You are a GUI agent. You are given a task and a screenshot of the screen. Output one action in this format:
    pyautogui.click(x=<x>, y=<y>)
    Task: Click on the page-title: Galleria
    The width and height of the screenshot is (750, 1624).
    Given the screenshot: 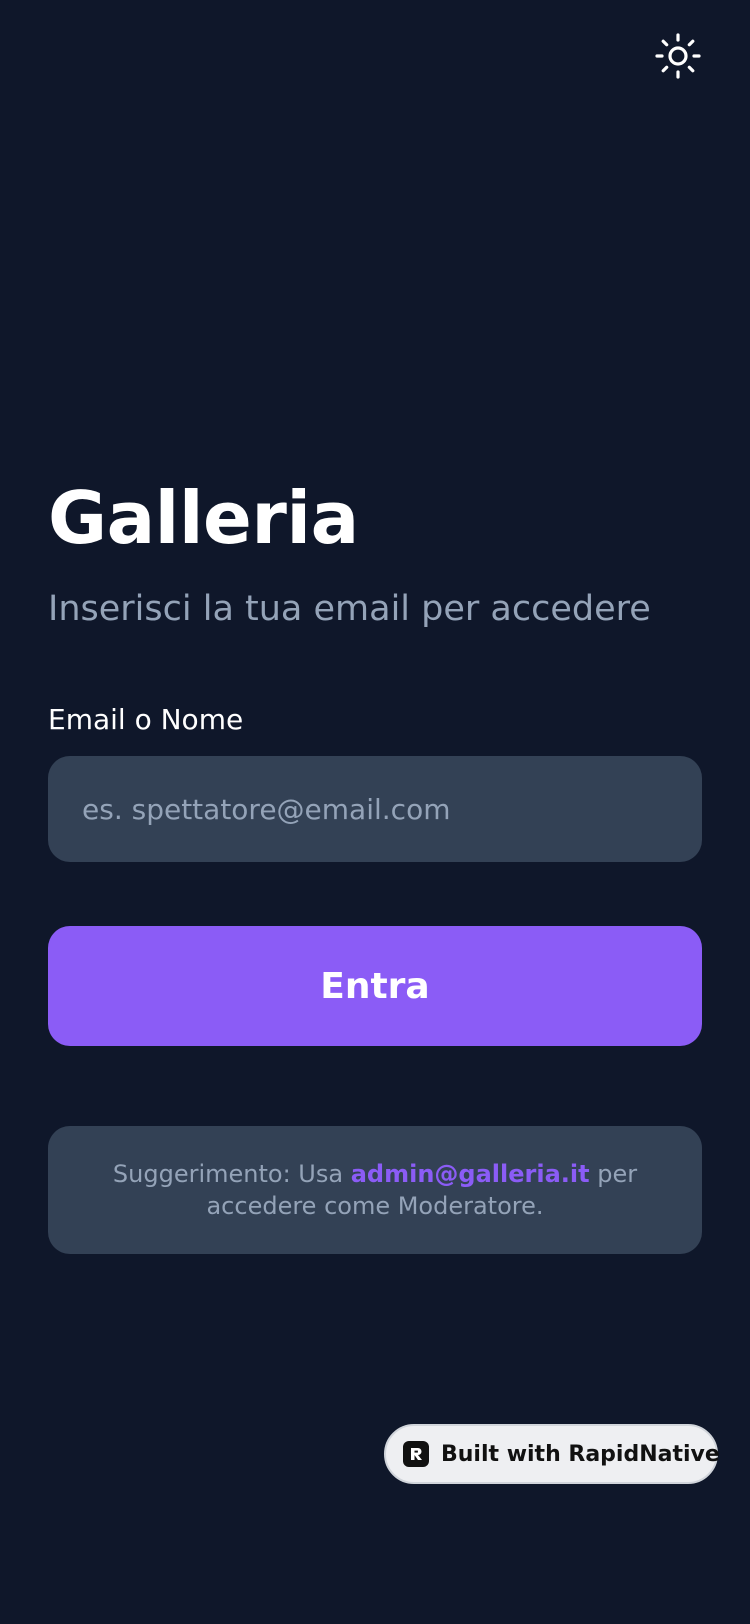 What is the action you would take?
    pyautogui.click(x=203, y=518)
    